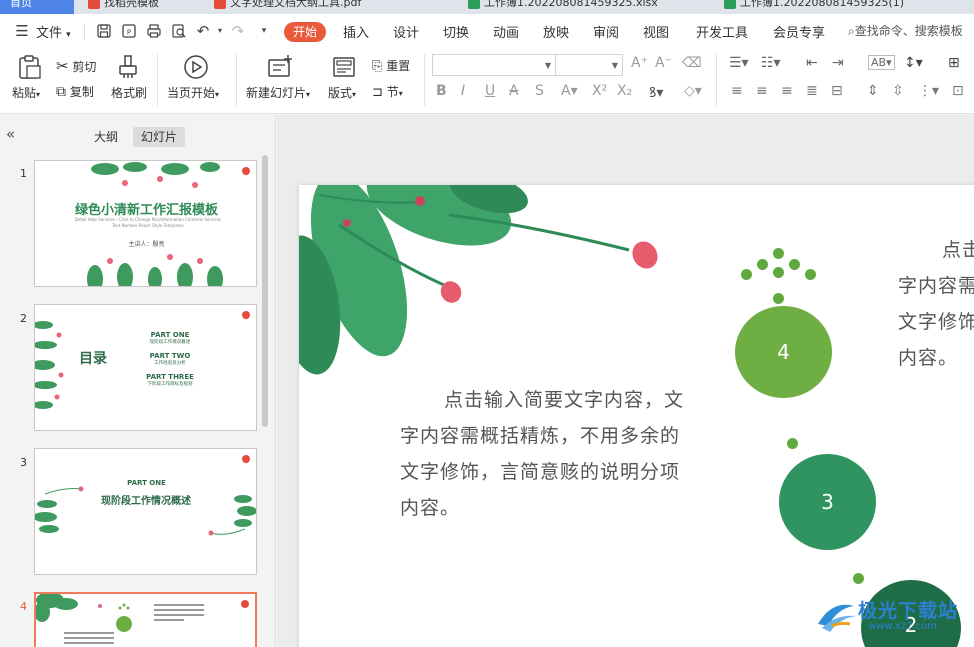 This screenshot has width=974, height=647. Describe the element at coordinates (928, 91) in the screenshot. I see `column-icon: ⋮▾` at that location.